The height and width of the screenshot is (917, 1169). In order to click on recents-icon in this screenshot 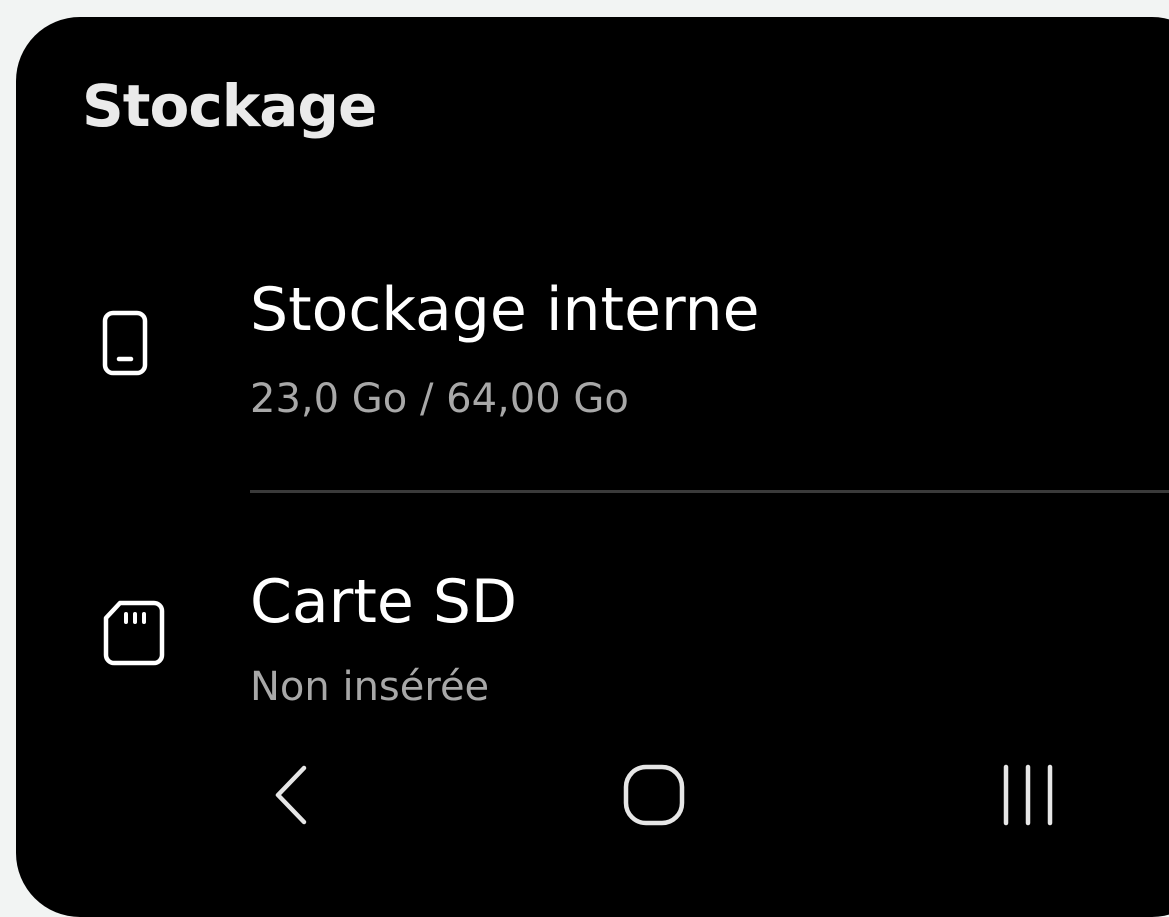, I will do `click(1028, 797)`.